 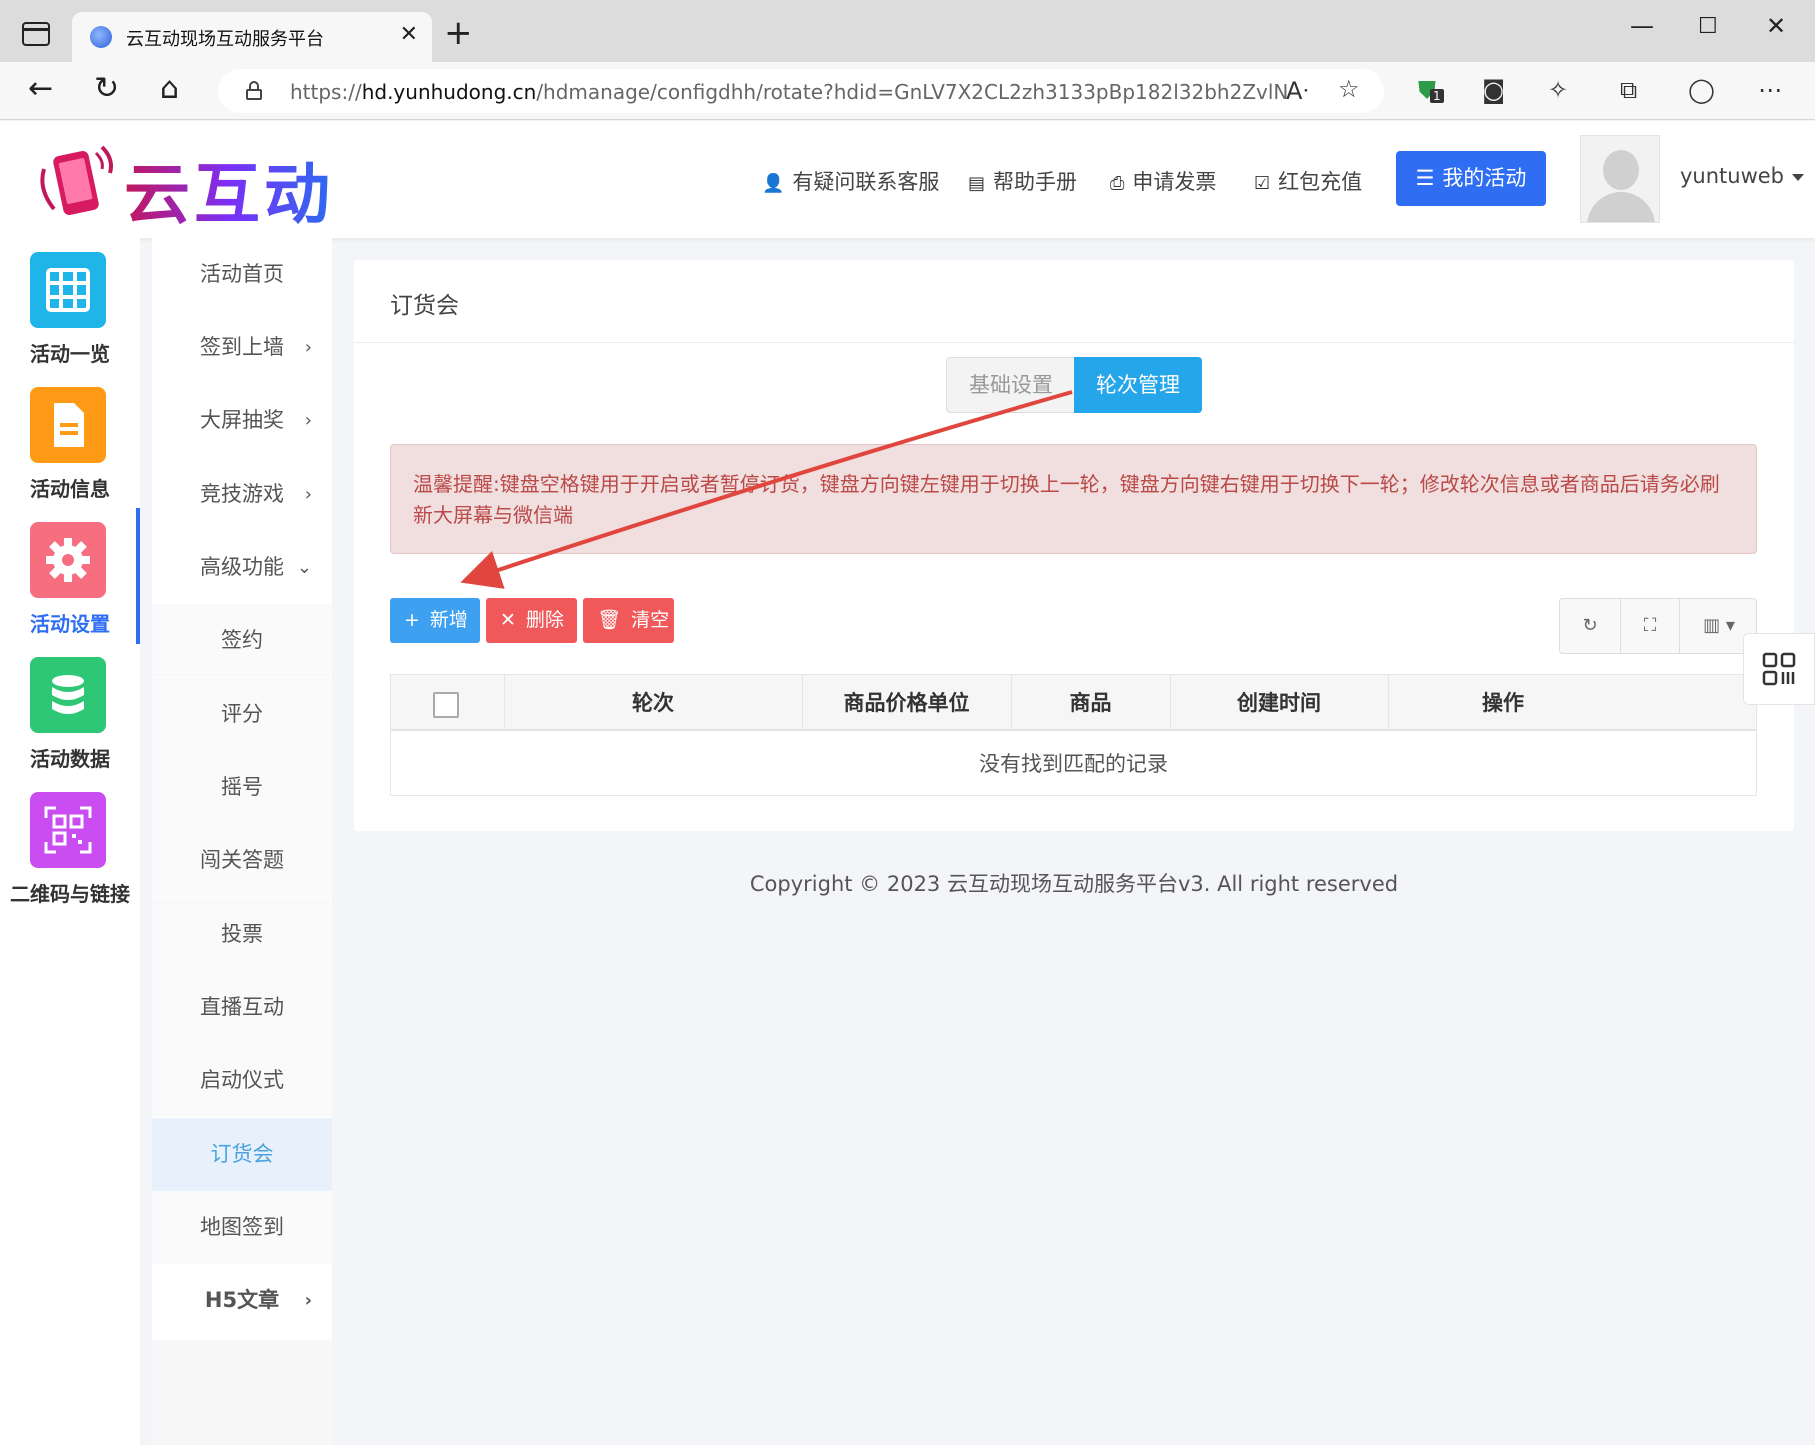 I want to click on minimize-icon: —, so click(x=1642, y=26).